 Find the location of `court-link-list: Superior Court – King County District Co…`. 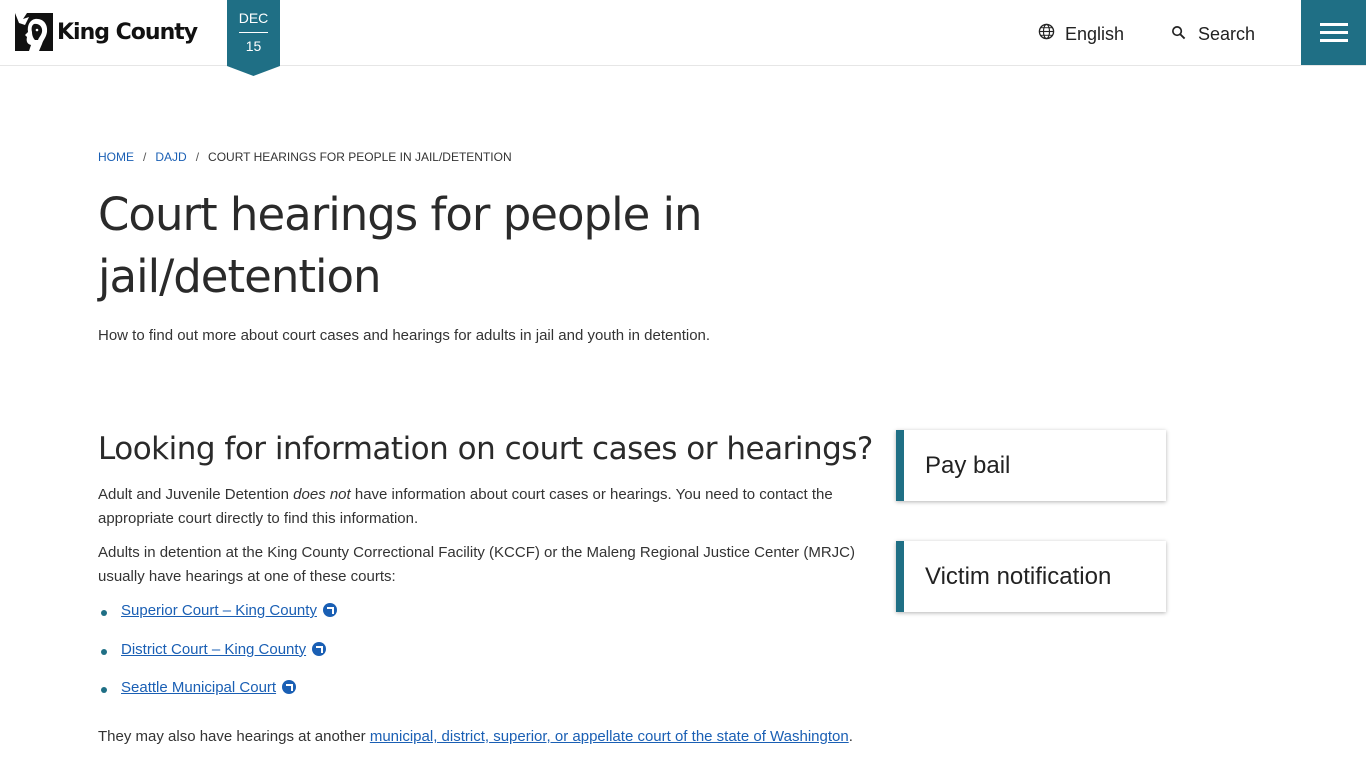

court-link-list: Superior Court – King County District Co… is located at coordinates (217, 660).